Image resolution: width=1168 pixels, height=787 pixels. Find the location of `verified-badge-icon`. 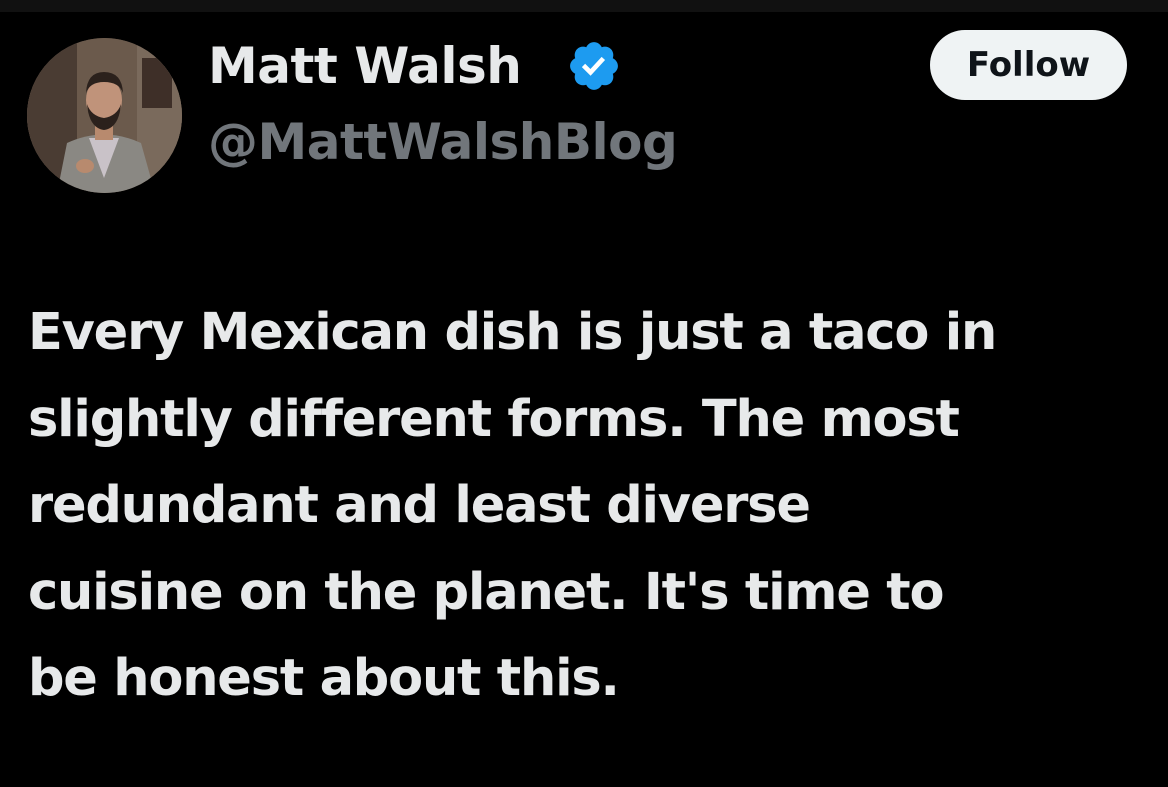

verified-badge-icon is located at coordinates (594, 66).